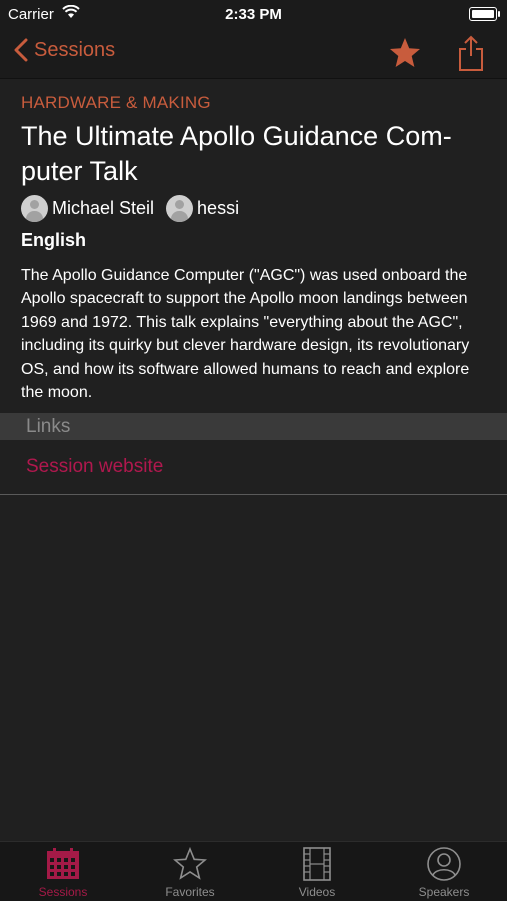  I want to click on speaker-list: Michael Steil hessi, so click(136, 208).